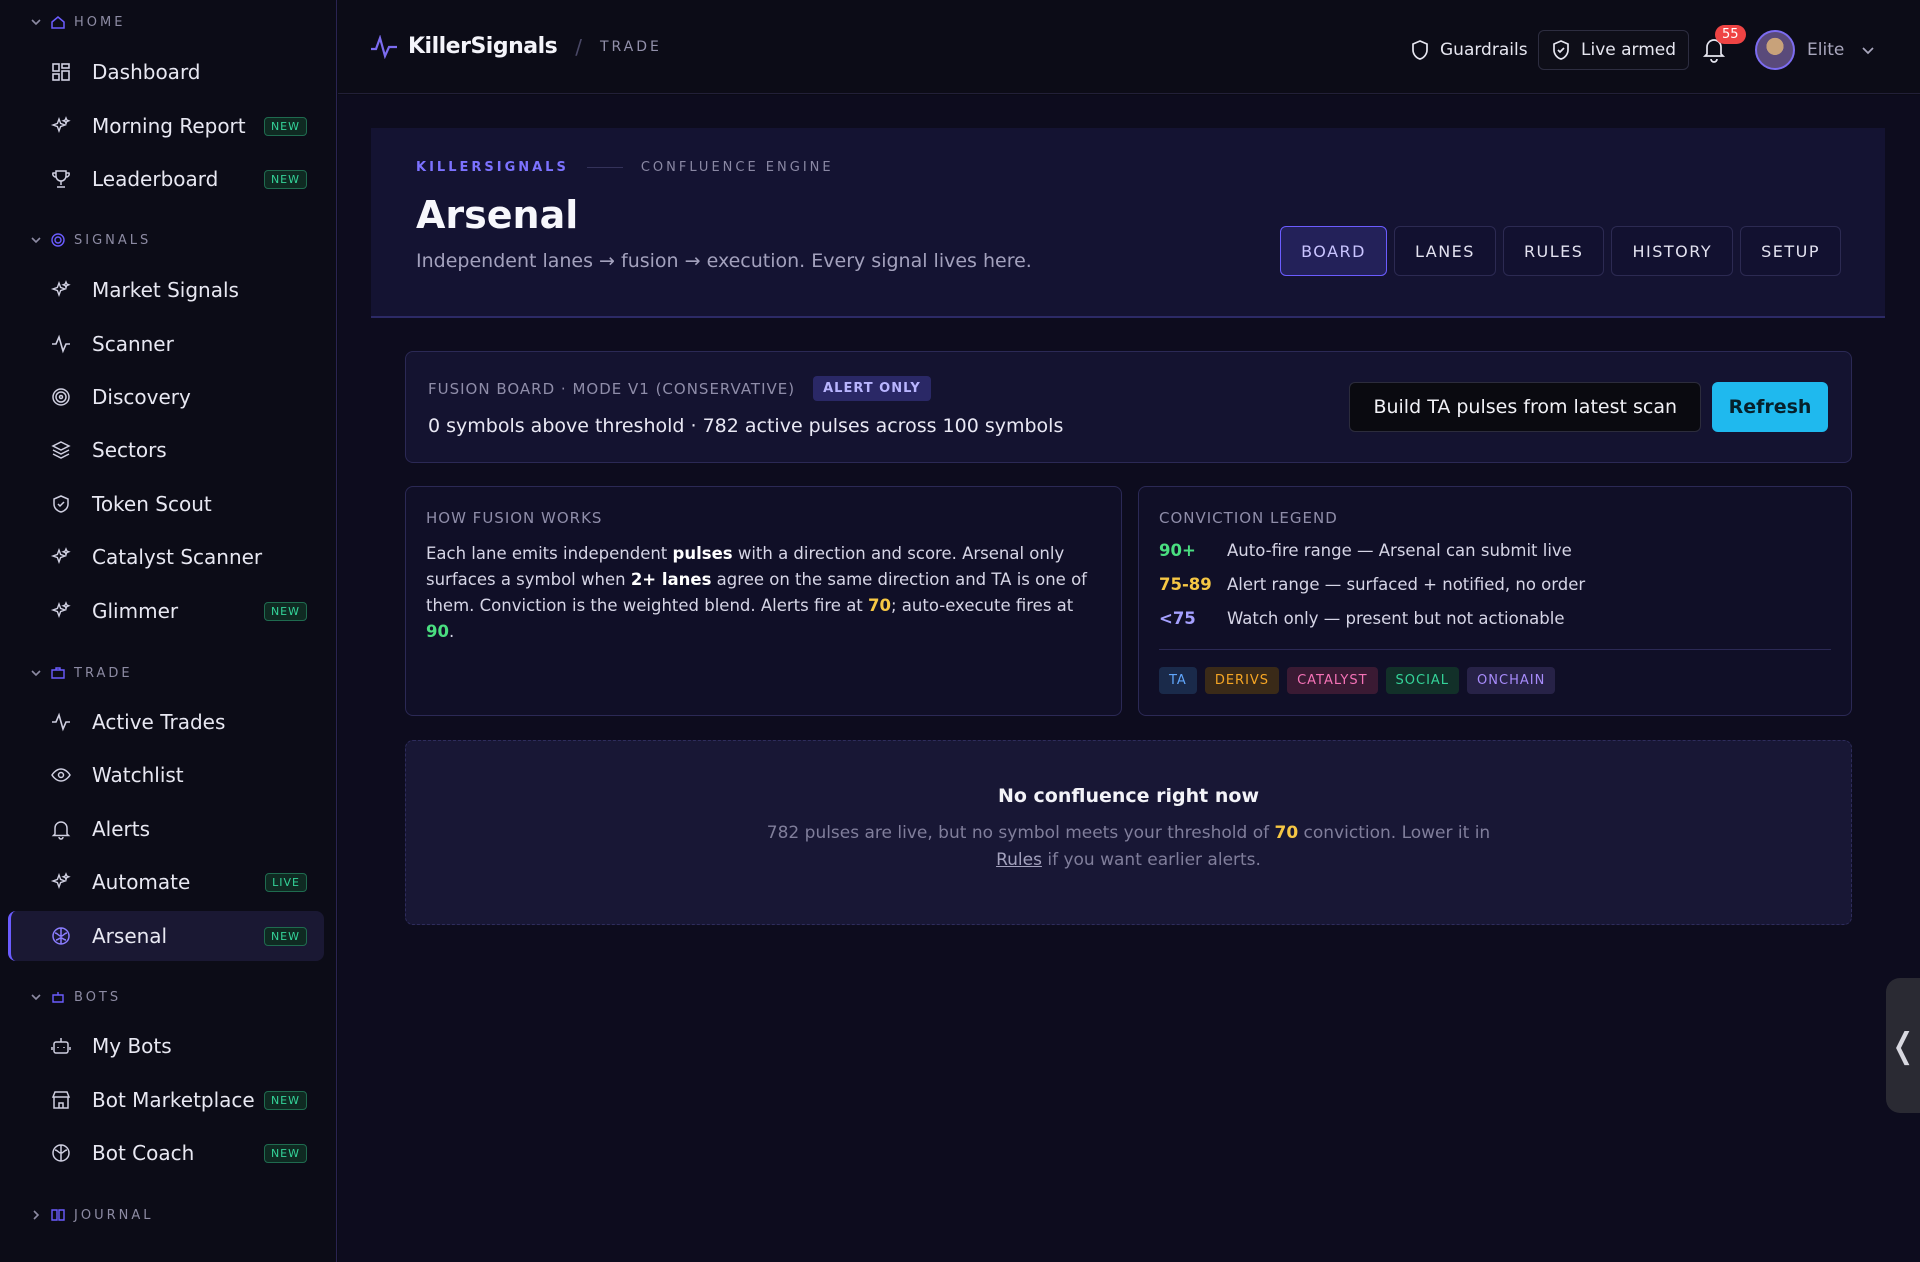  I want to click on section-label: BOTS, so click(98, 997).